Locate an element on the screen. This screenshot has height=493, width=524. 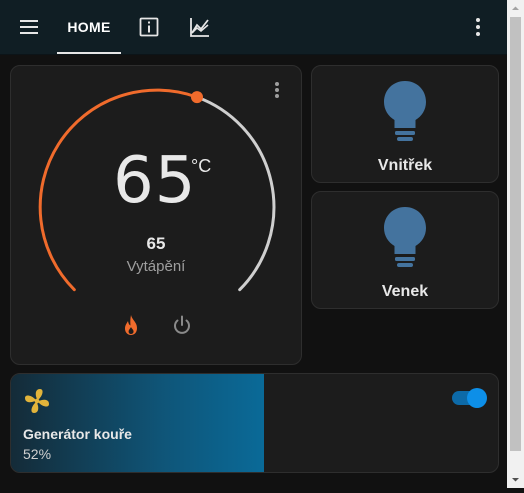
tab-home: HOME is located at coordinates (89, 27).